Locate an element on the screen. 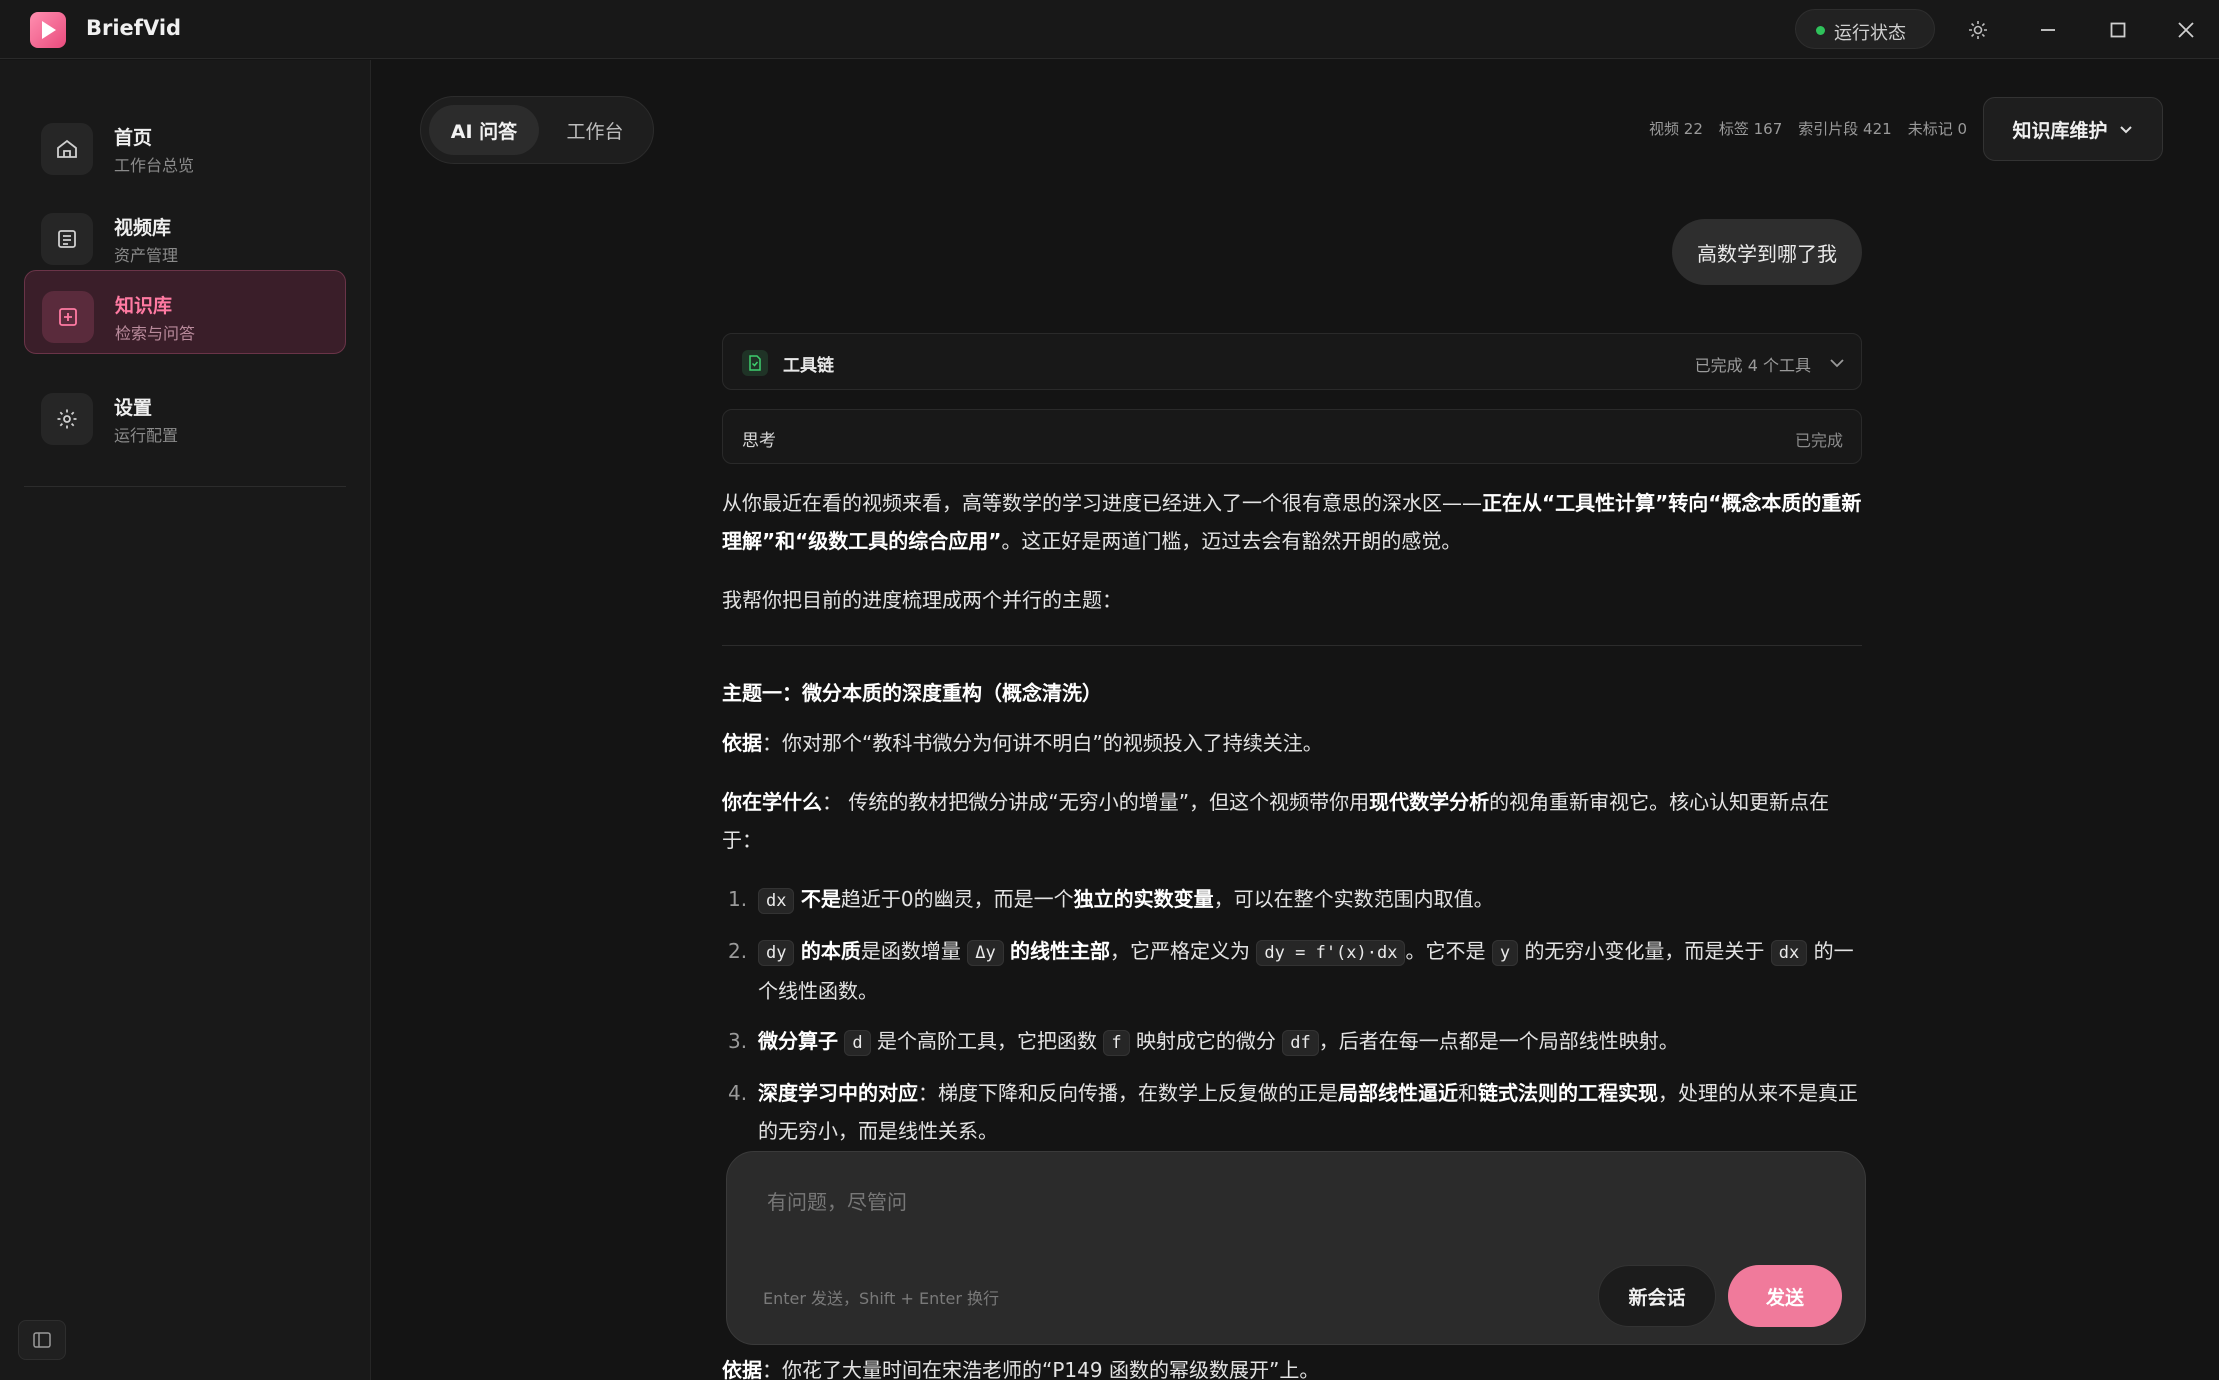 The image size is (2219, 1380). sidebar-item-knowledge-base: 知识库 检索与问答 is located at coordinates (185, 312).